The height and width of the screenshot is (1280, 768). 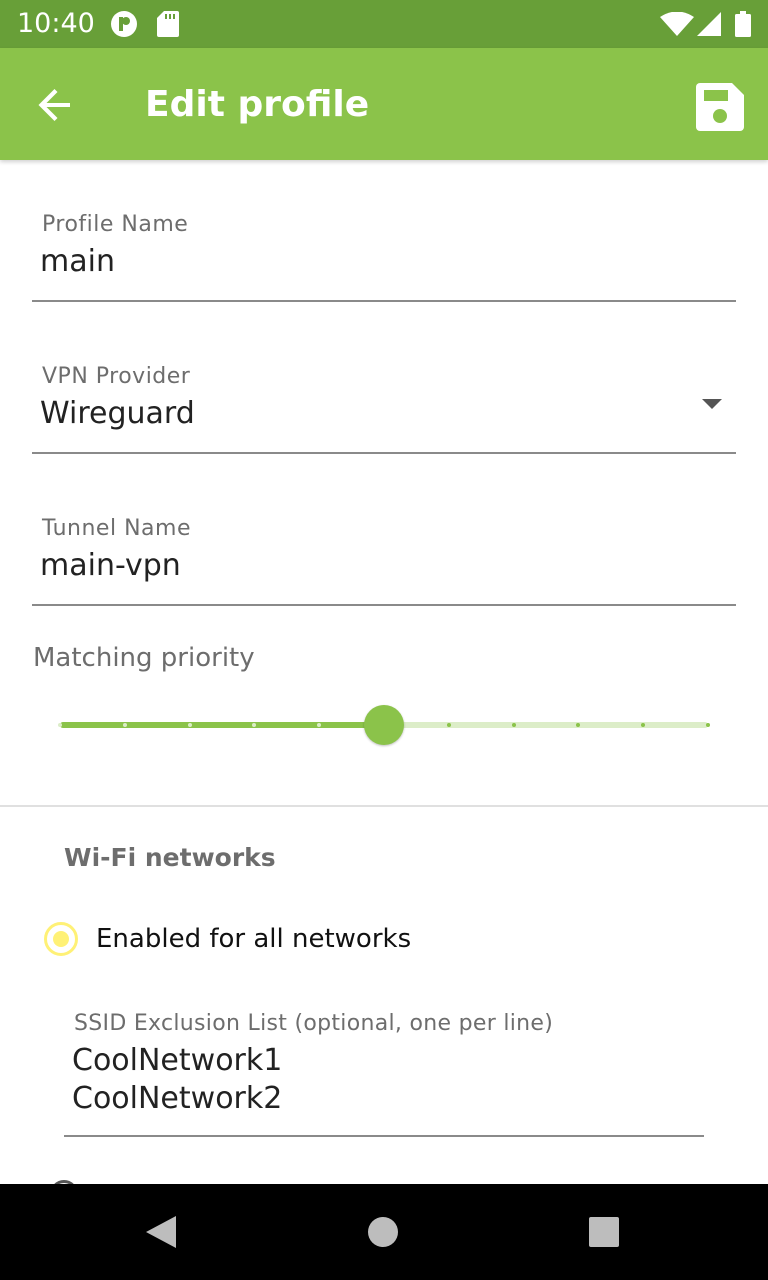 I want to click on radio-selected-dot, so click(x=61, y=939).